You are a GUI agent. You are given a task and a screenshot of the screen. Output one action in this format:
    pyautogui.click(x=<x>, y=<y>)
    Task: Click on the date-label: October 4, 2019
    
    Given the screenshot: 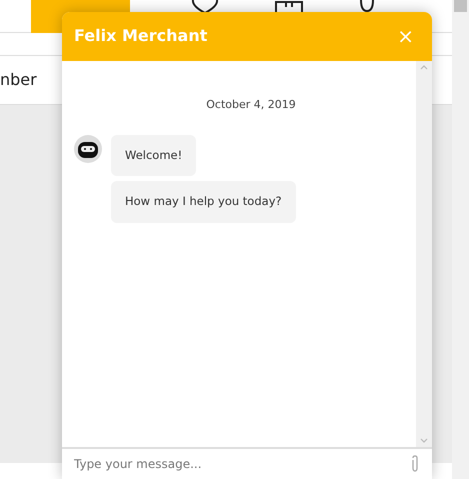 What is the action you would take?
    pyautogui.click(x=251, y=104)
    